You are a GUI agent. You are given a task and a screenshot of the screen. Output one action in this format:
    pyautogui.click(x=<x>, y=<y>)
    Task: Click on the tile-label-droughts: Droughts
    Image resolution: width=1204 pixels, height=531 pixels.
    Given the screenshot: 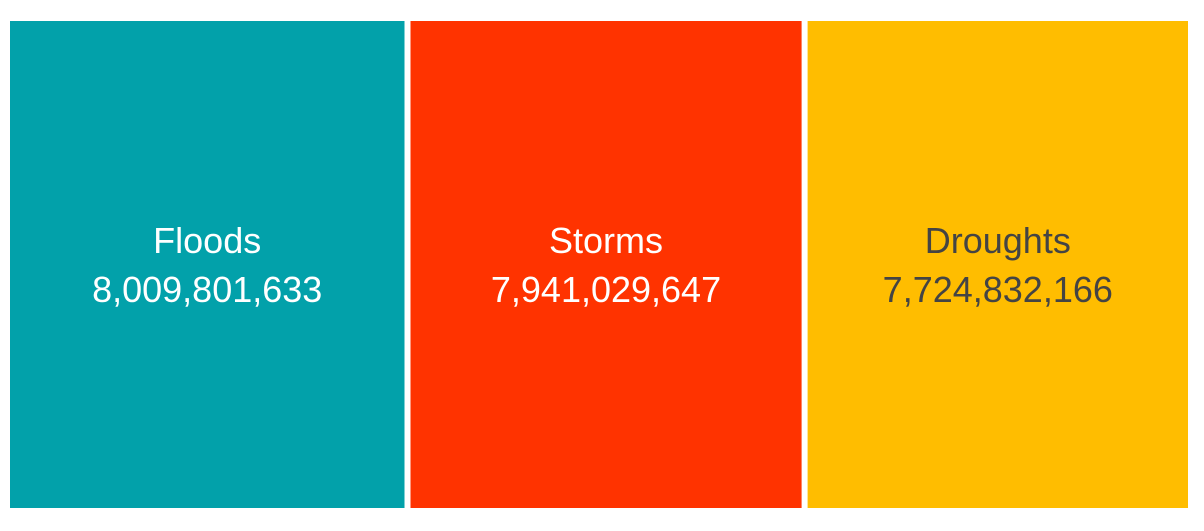 What is the action you would take?
    pyautogui.click(x=998, y=240)
    